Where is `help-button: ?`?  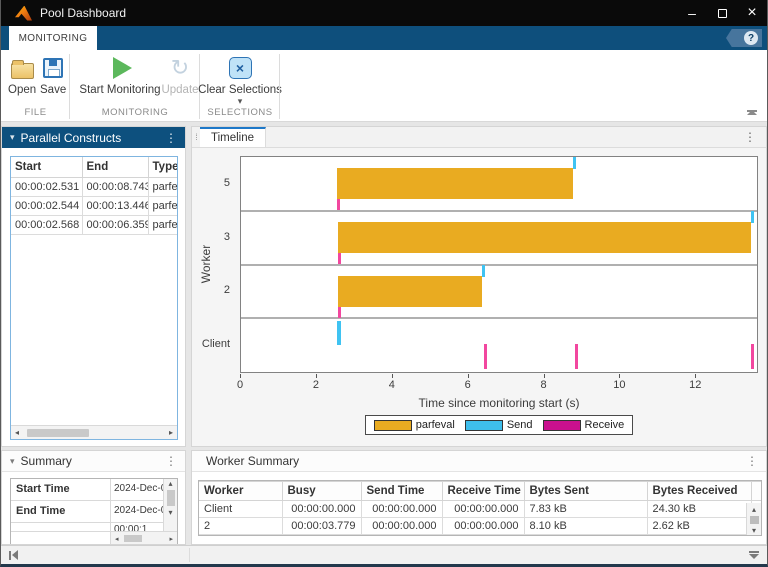 help-button: ? is located at coordinates (744, 38).